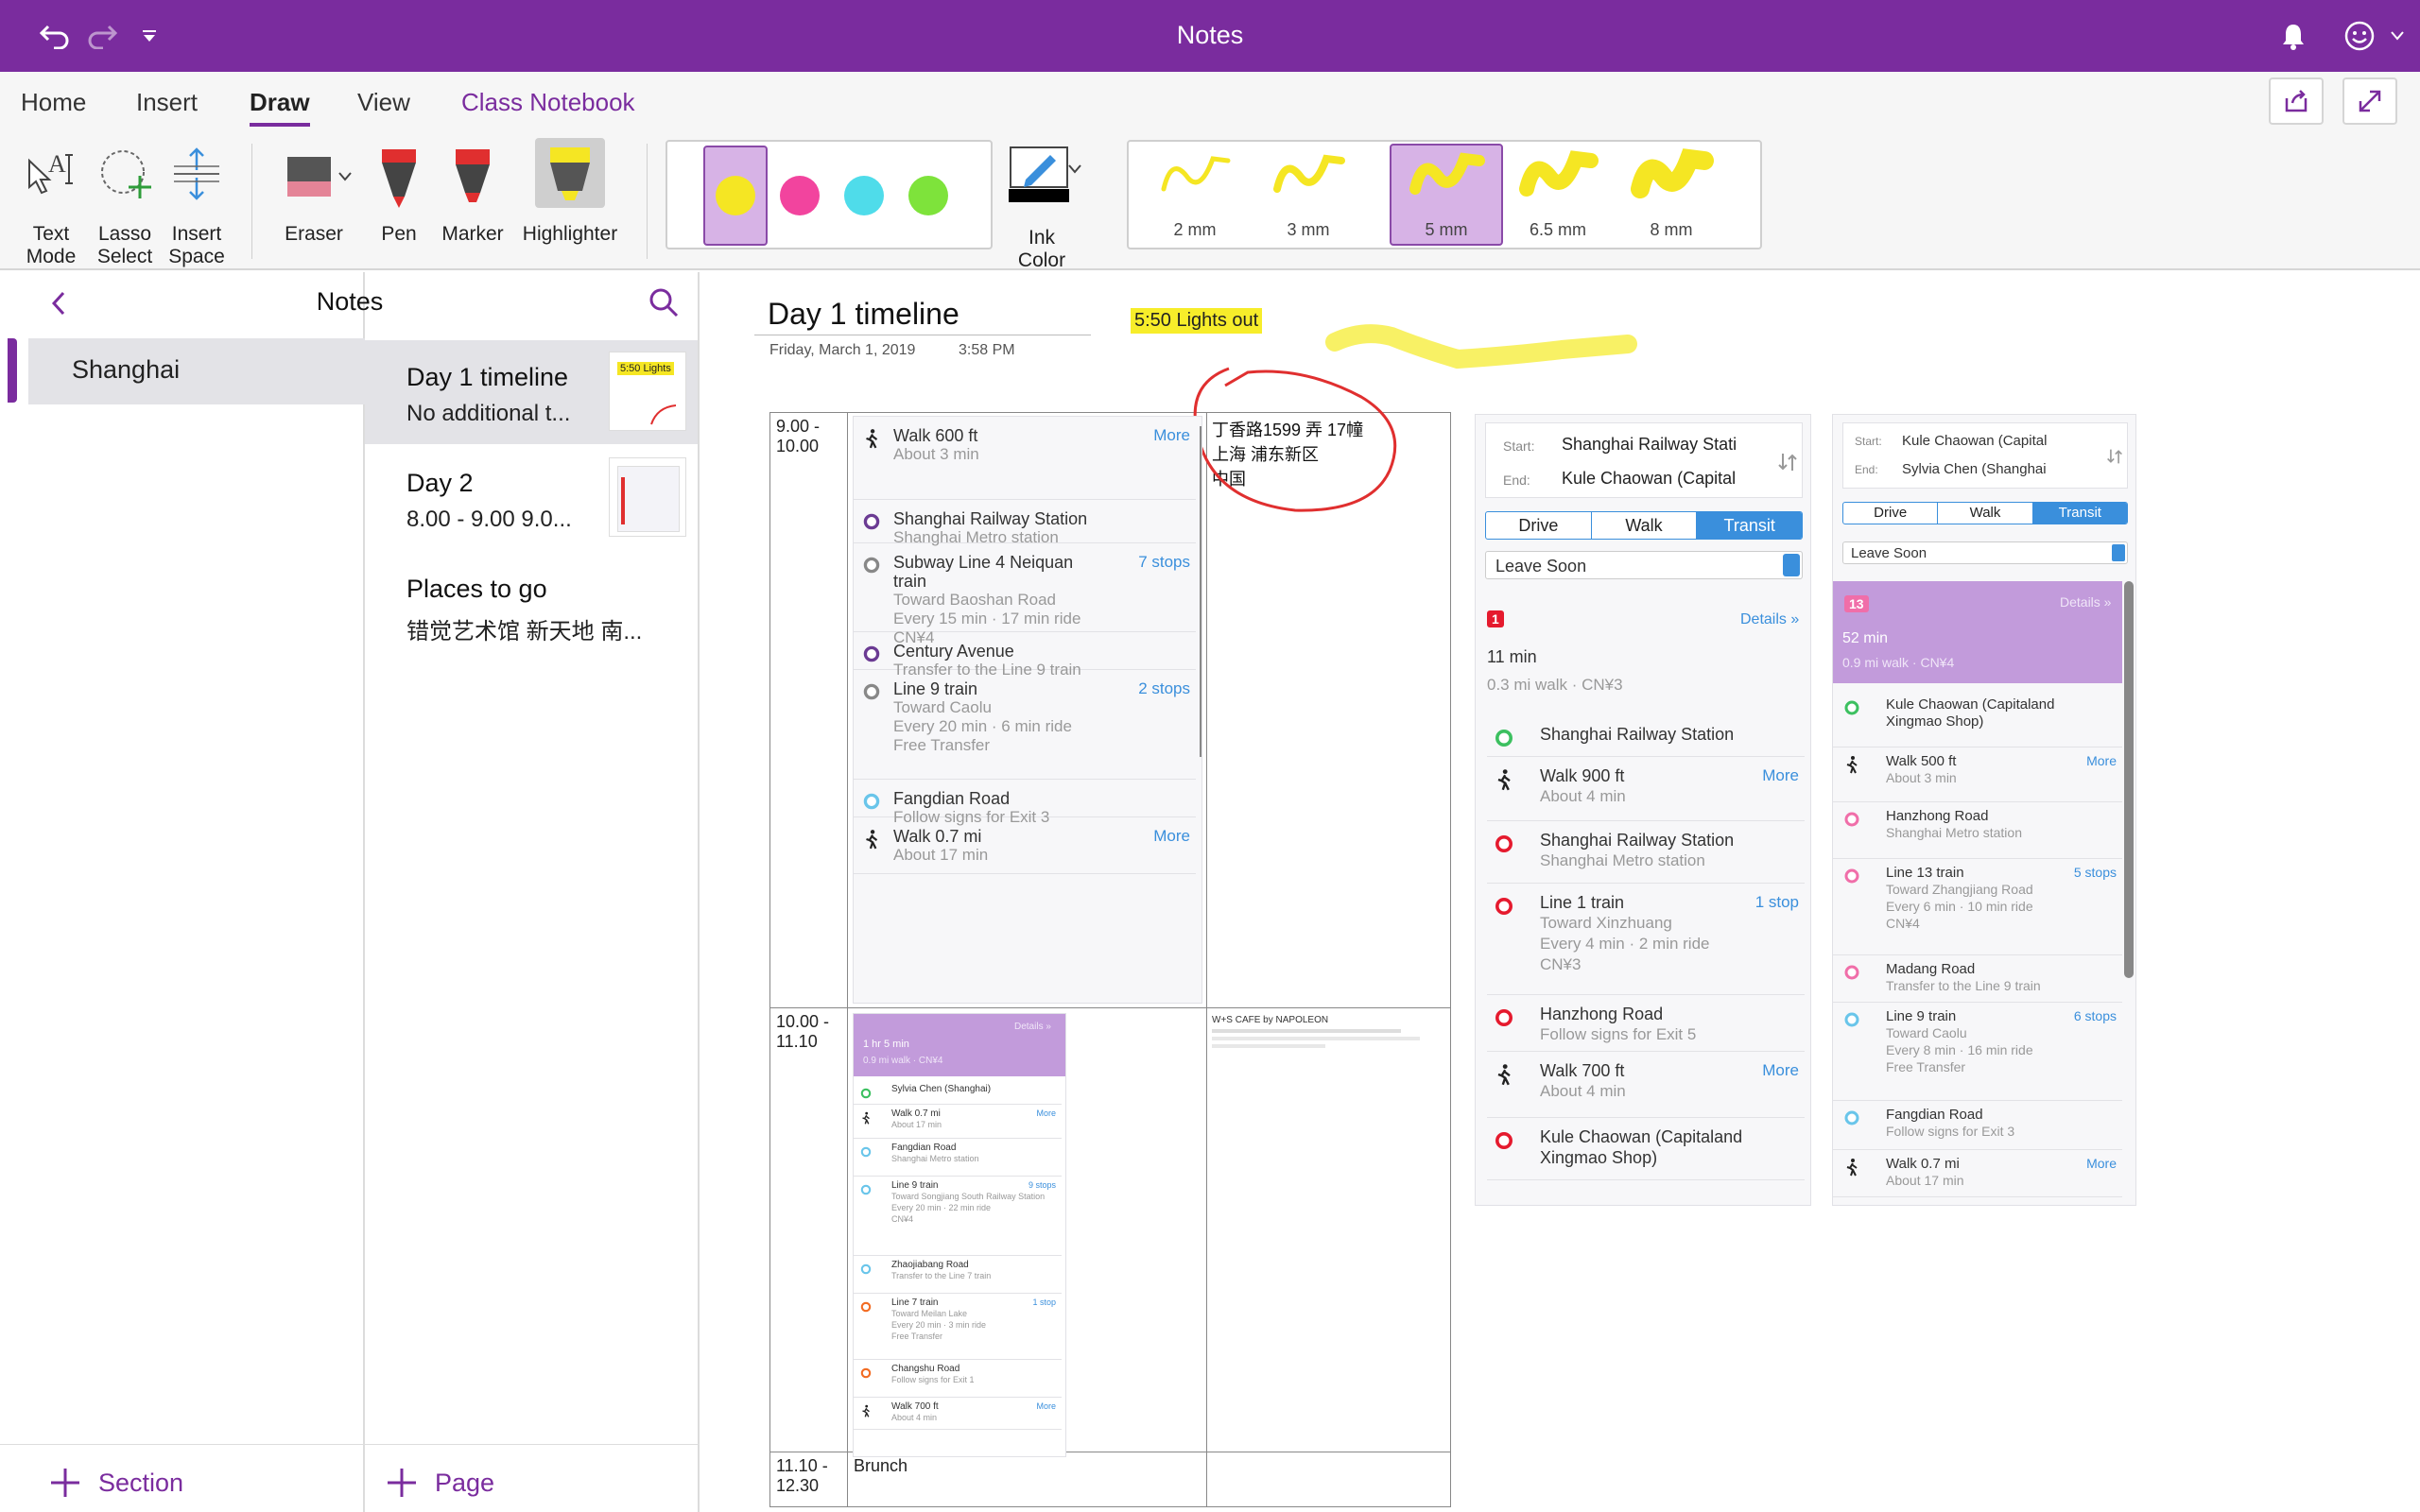  Describe the element at coordinates (735, 195) in the screenshot. I see `color-swatch-yellow` at that location.